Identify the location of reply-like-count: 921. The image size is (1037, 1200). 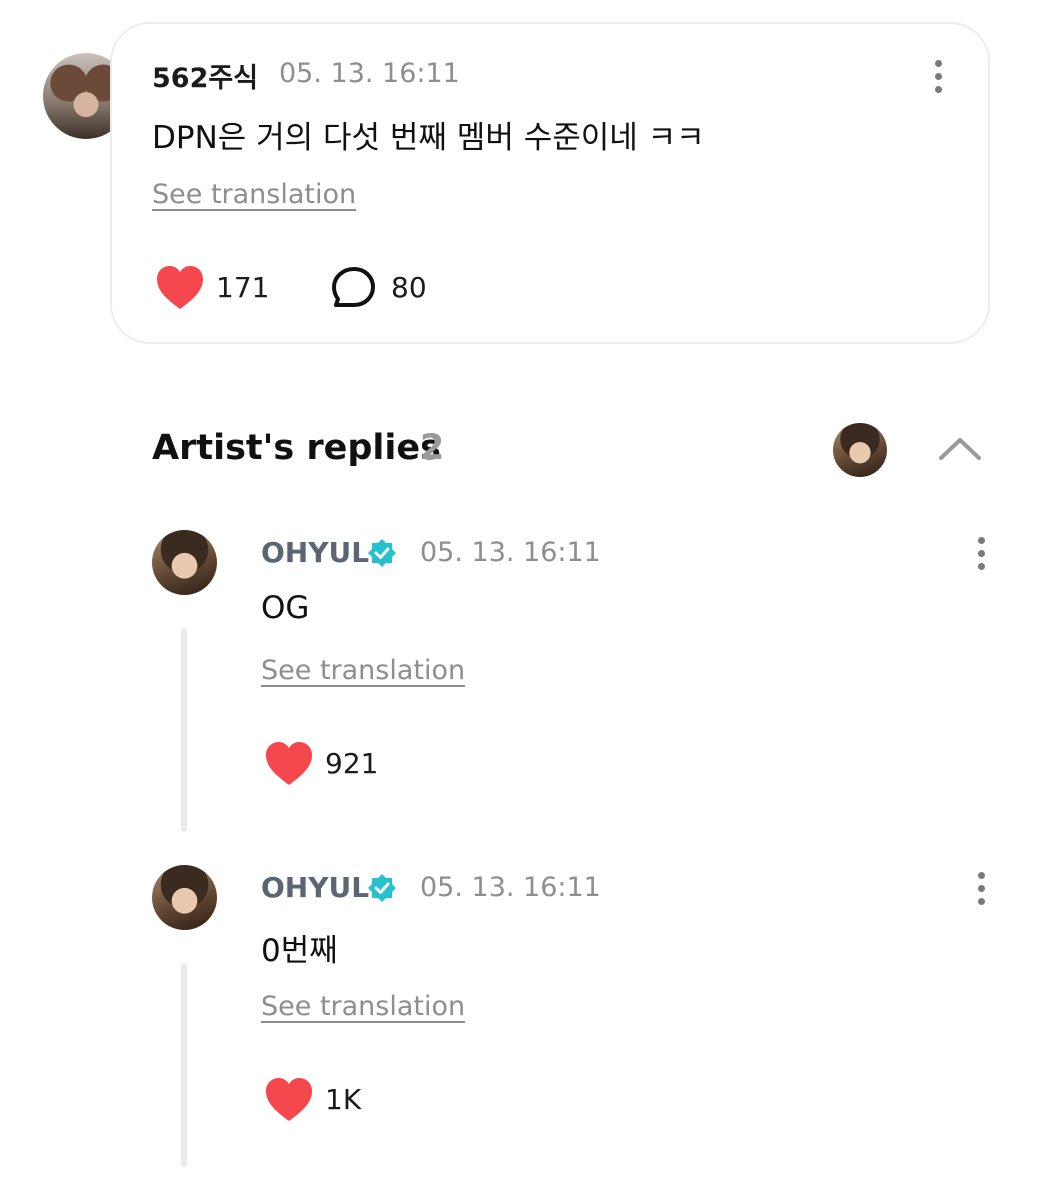
(352, 763).